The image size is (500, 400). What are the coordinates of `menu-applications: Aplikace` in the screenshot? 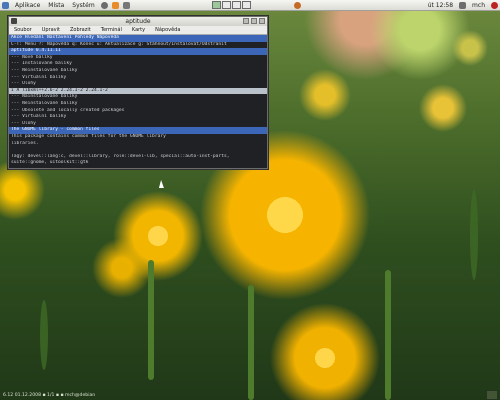 It's located at (27, 5).